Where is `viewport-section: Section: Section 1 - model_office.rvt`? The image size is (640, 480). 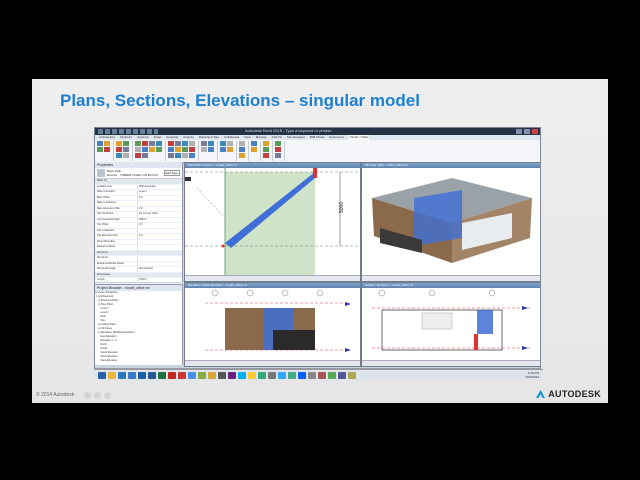
viewport-section: Section: Section 1 - model_office.rvt is located at coordinates (450, 324).